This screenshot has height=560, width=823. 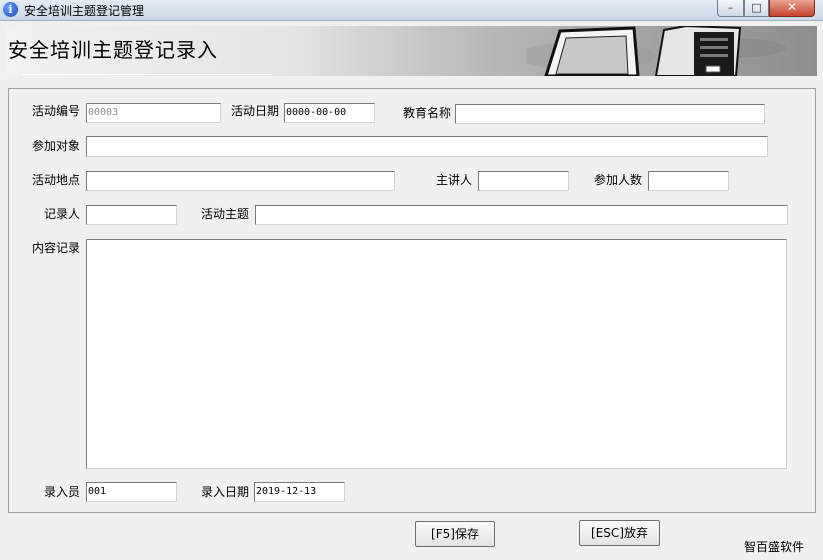 I want to click on location-label: 活动地点, so click(x=56, y=180).